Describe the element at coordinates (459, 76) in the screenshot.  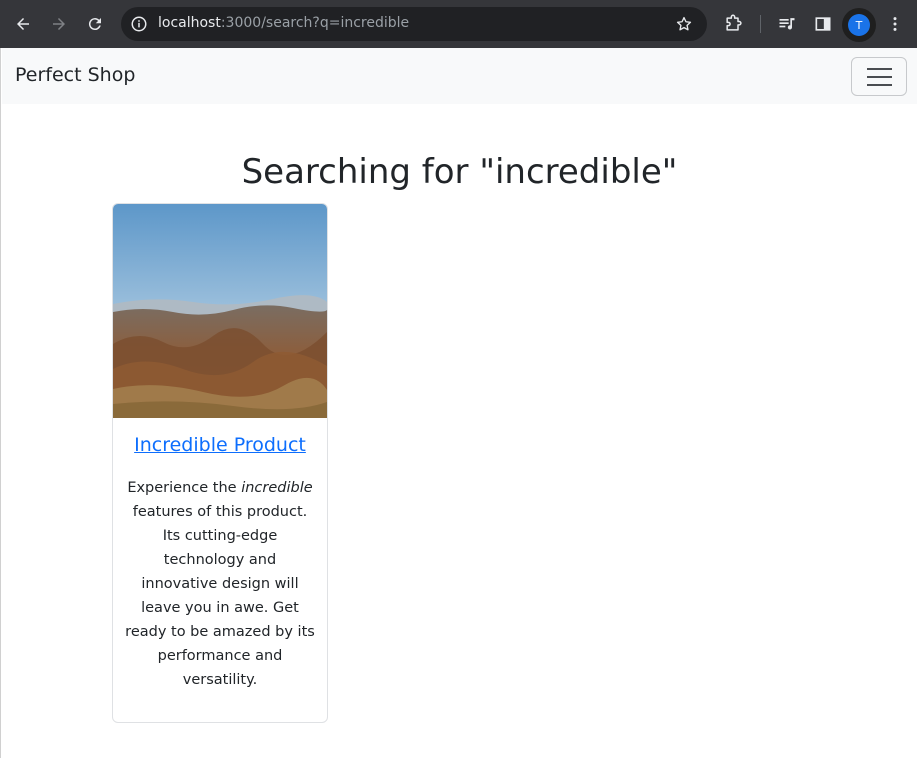
I see `site-navbar: Perfect Shop` at that location.